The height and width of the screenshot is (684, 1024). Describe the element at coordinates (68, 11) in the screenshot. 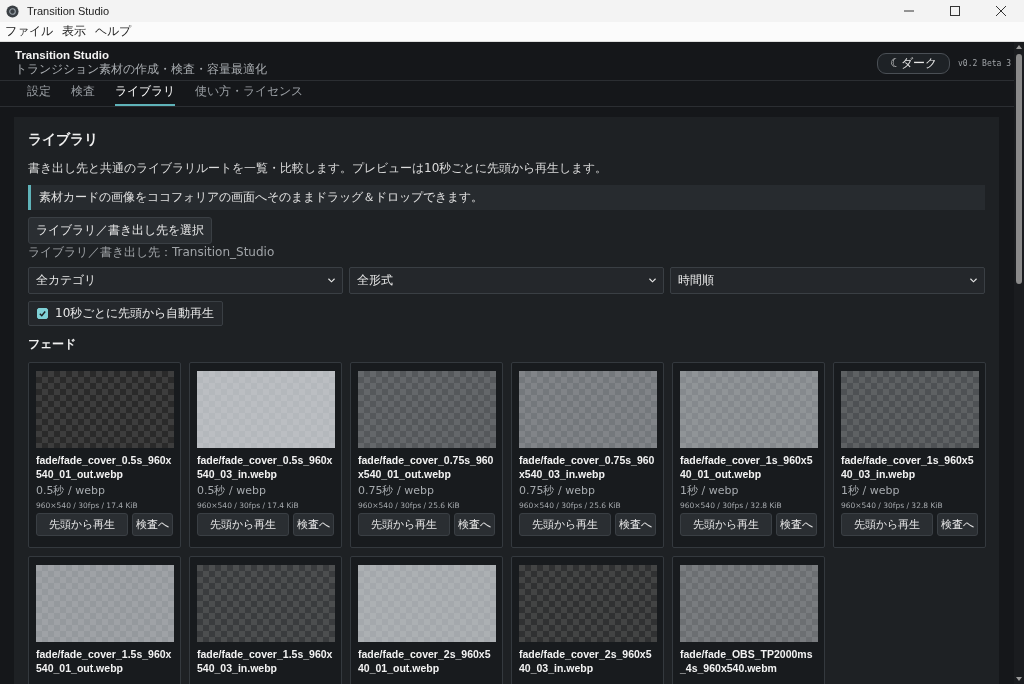

I see `window-title: Transition Studio` at that location.